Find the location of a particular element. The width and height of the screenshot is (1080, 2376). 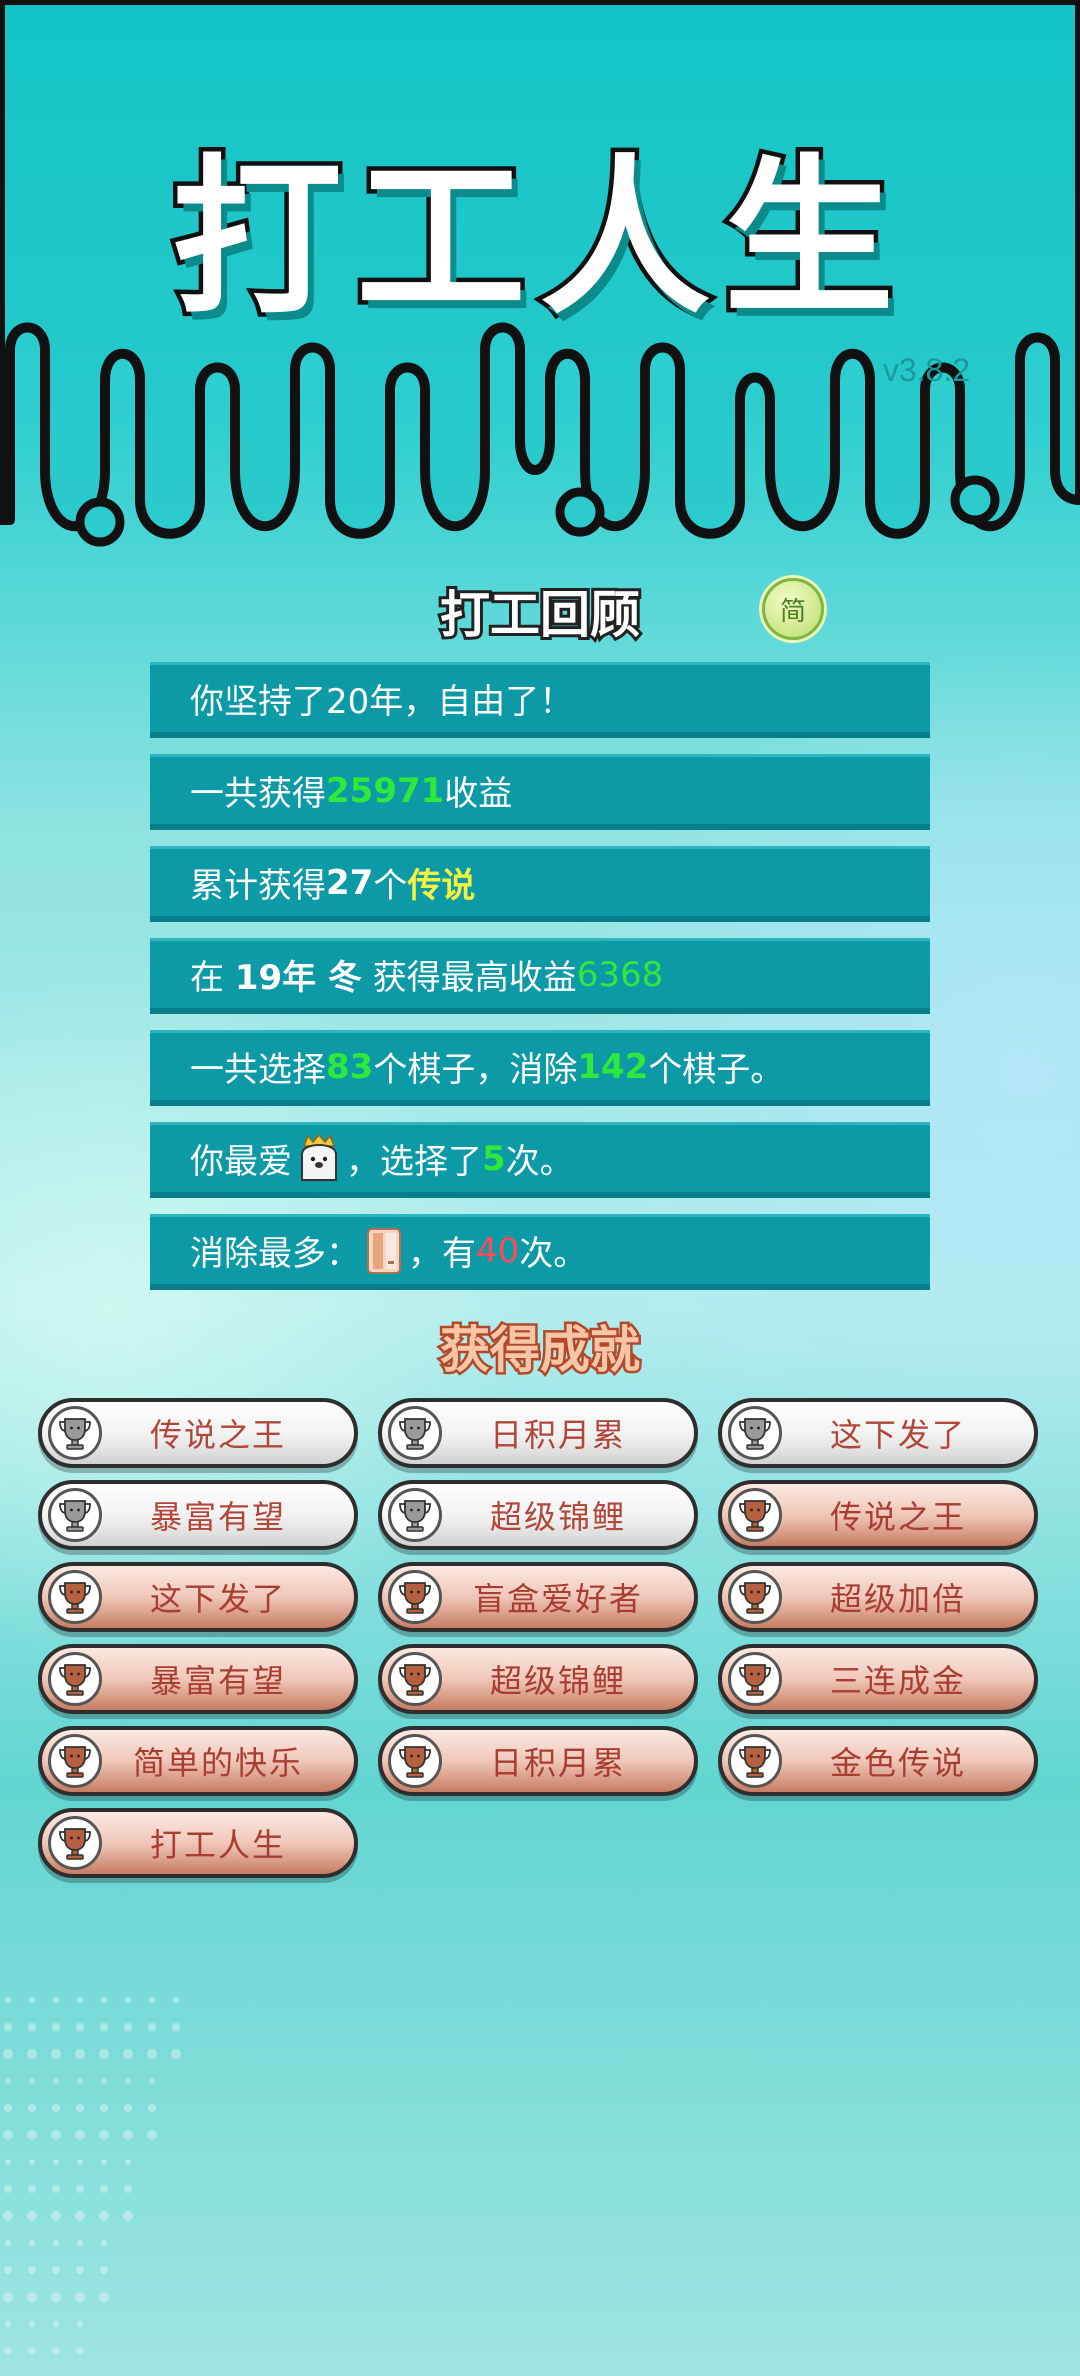

achievement-label: 简单的快乐 is located at coordinates (217, 1763).